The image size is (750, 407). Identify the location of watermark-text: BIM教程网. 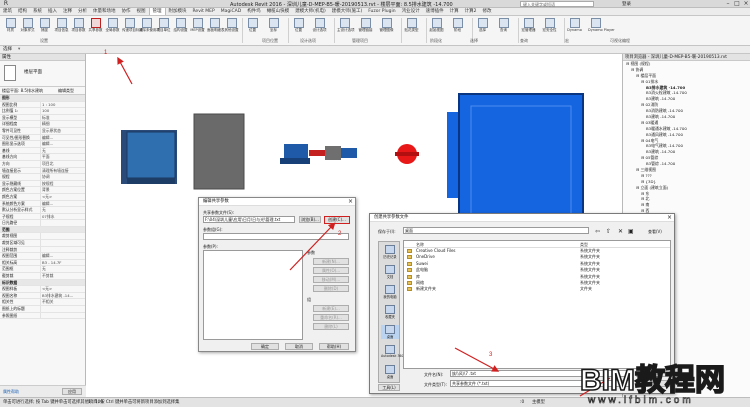
(652, 380).